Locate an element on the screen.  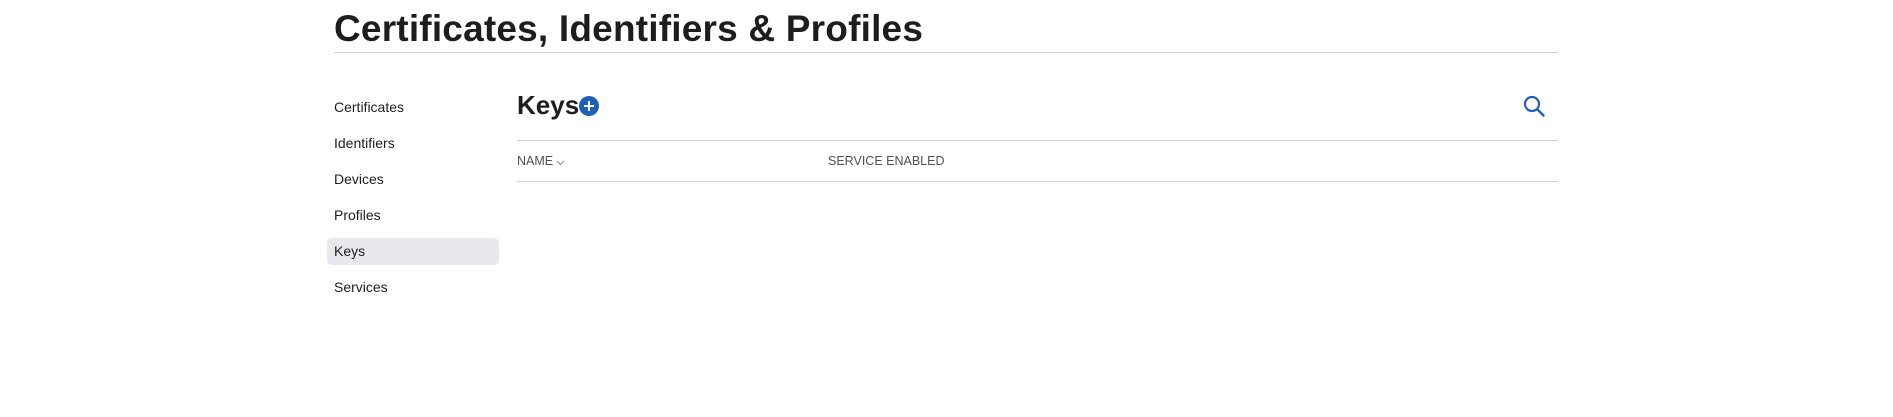
search-icon is located at coordinates (1534, 106).